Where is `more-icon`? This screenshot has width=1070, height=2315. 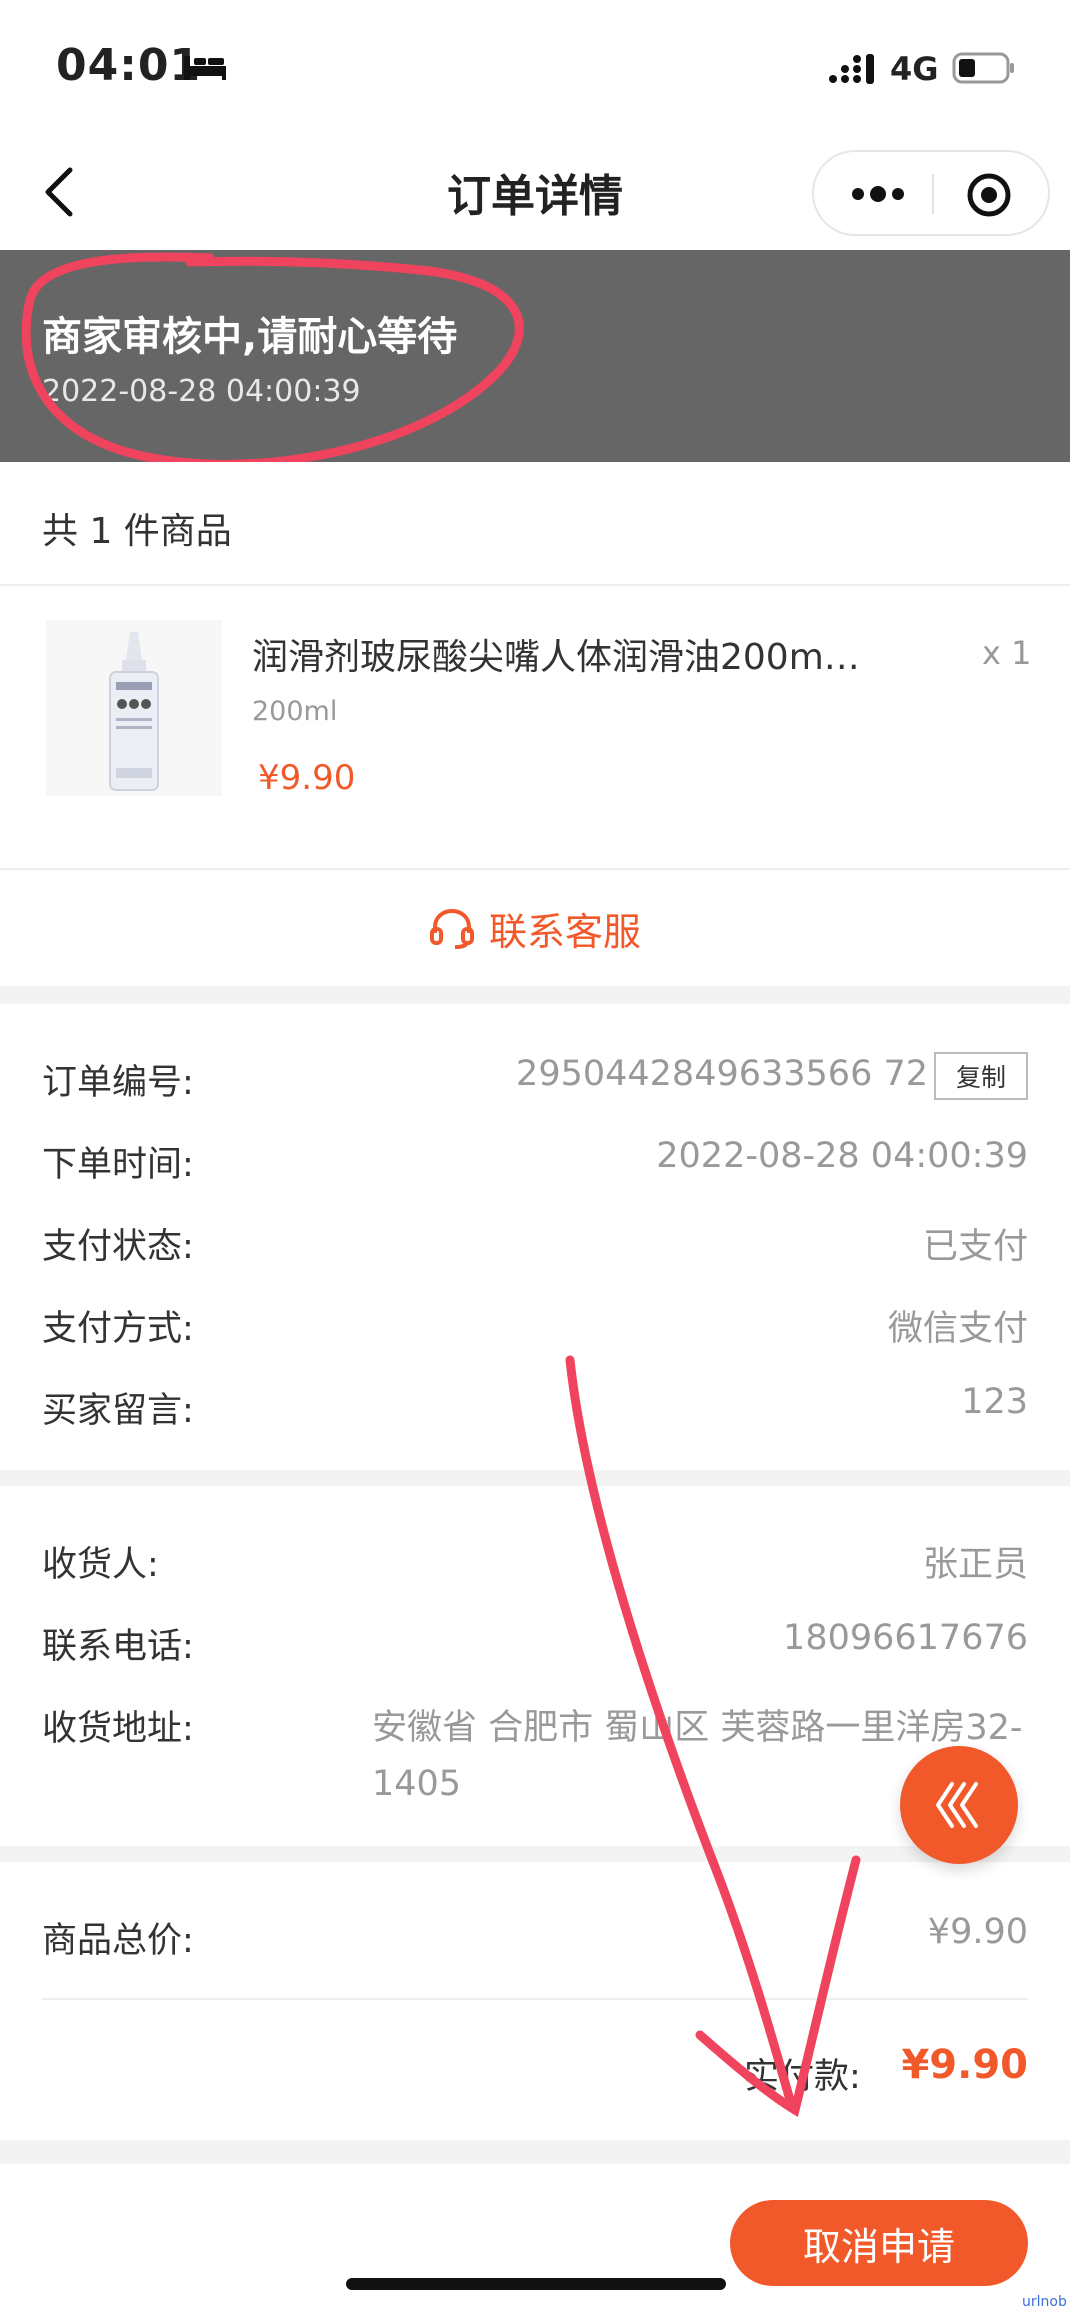
more-icon is located at coordinates (878, 194).